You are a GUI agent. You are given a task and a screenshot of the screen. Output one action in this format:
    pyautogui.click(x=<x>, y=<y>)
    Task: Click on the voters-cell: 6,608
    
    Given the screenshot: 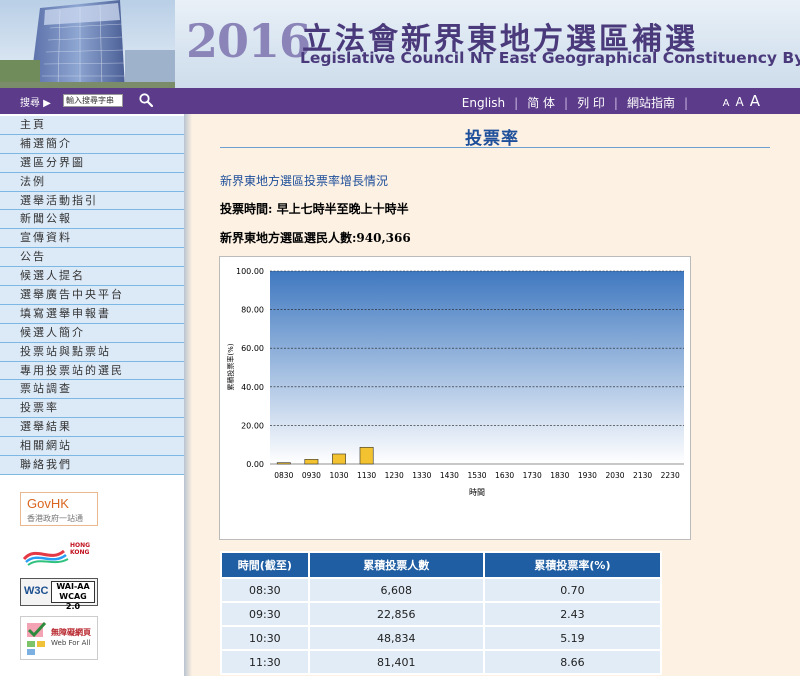 What is the action you would take?
    pyautogui.click(x=396, y=590)
    